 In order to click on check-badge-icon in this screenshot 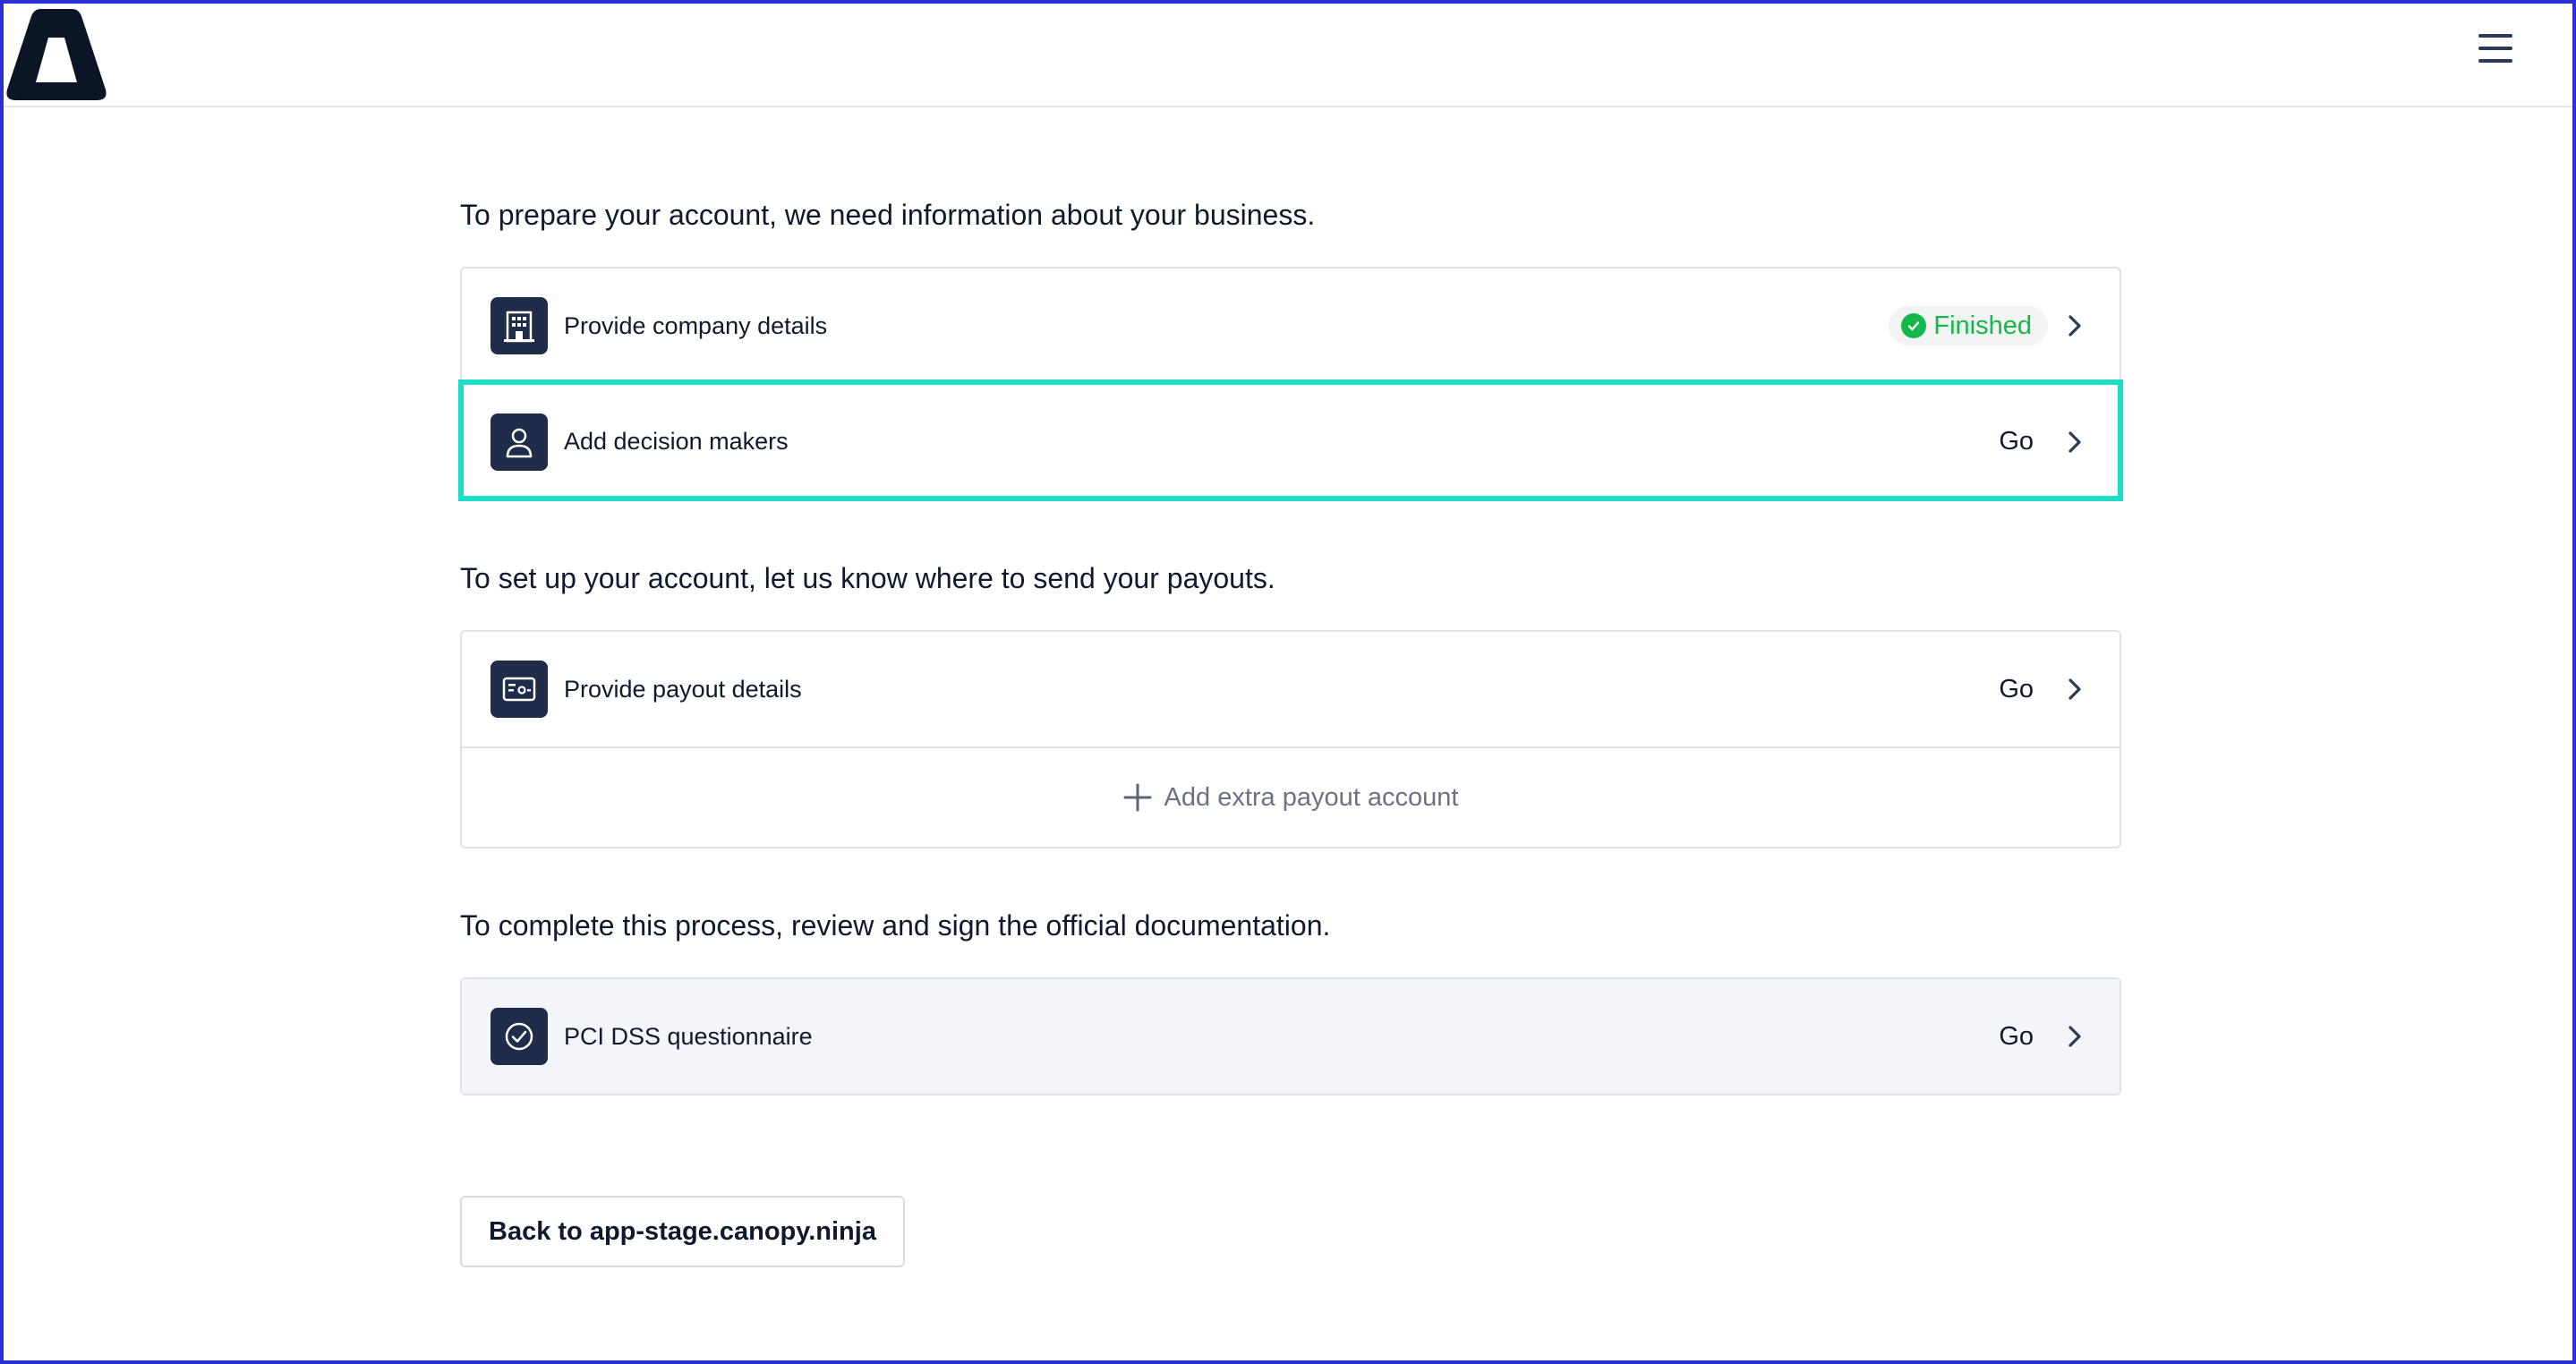, I will do `click(1914, 325)`.